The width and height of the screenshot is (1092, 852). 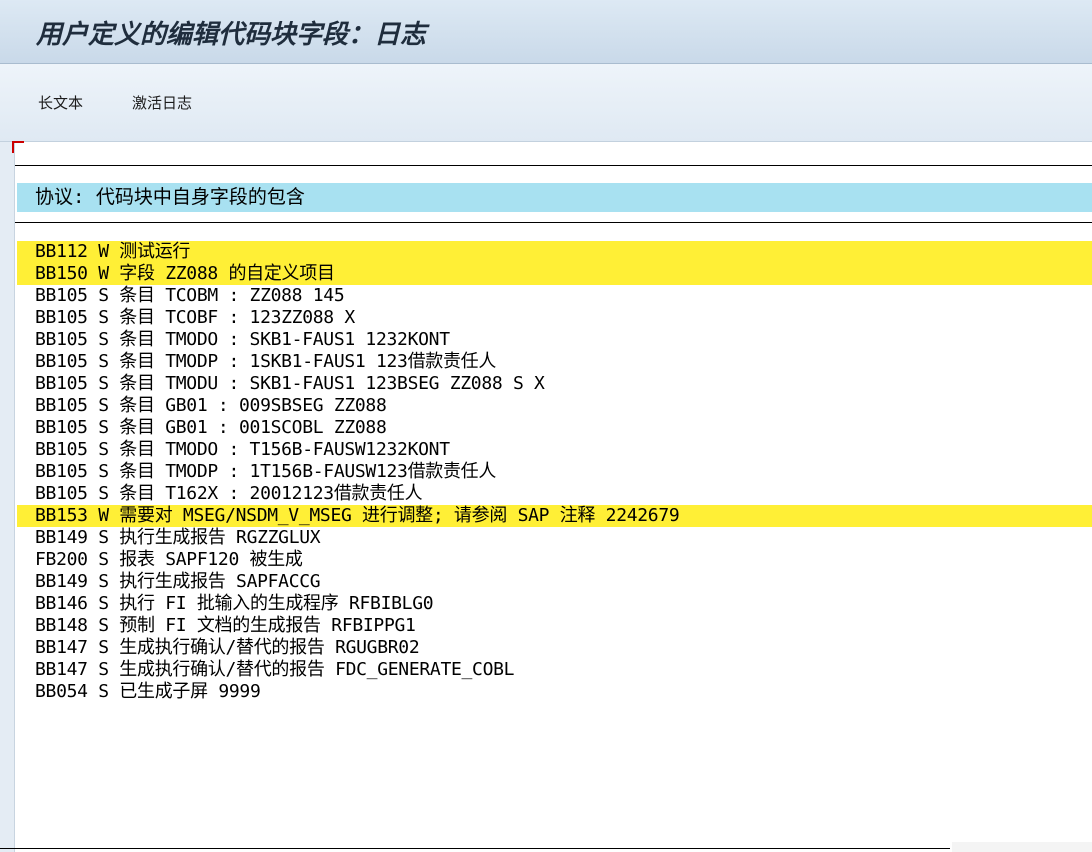 What do you see at coordinates (554, 626) in the screenshot?
I see `log-row-success: BB148 S 预制 FI 文档的生成报告 RFBIPPG1` at bounding box center [554, 626].